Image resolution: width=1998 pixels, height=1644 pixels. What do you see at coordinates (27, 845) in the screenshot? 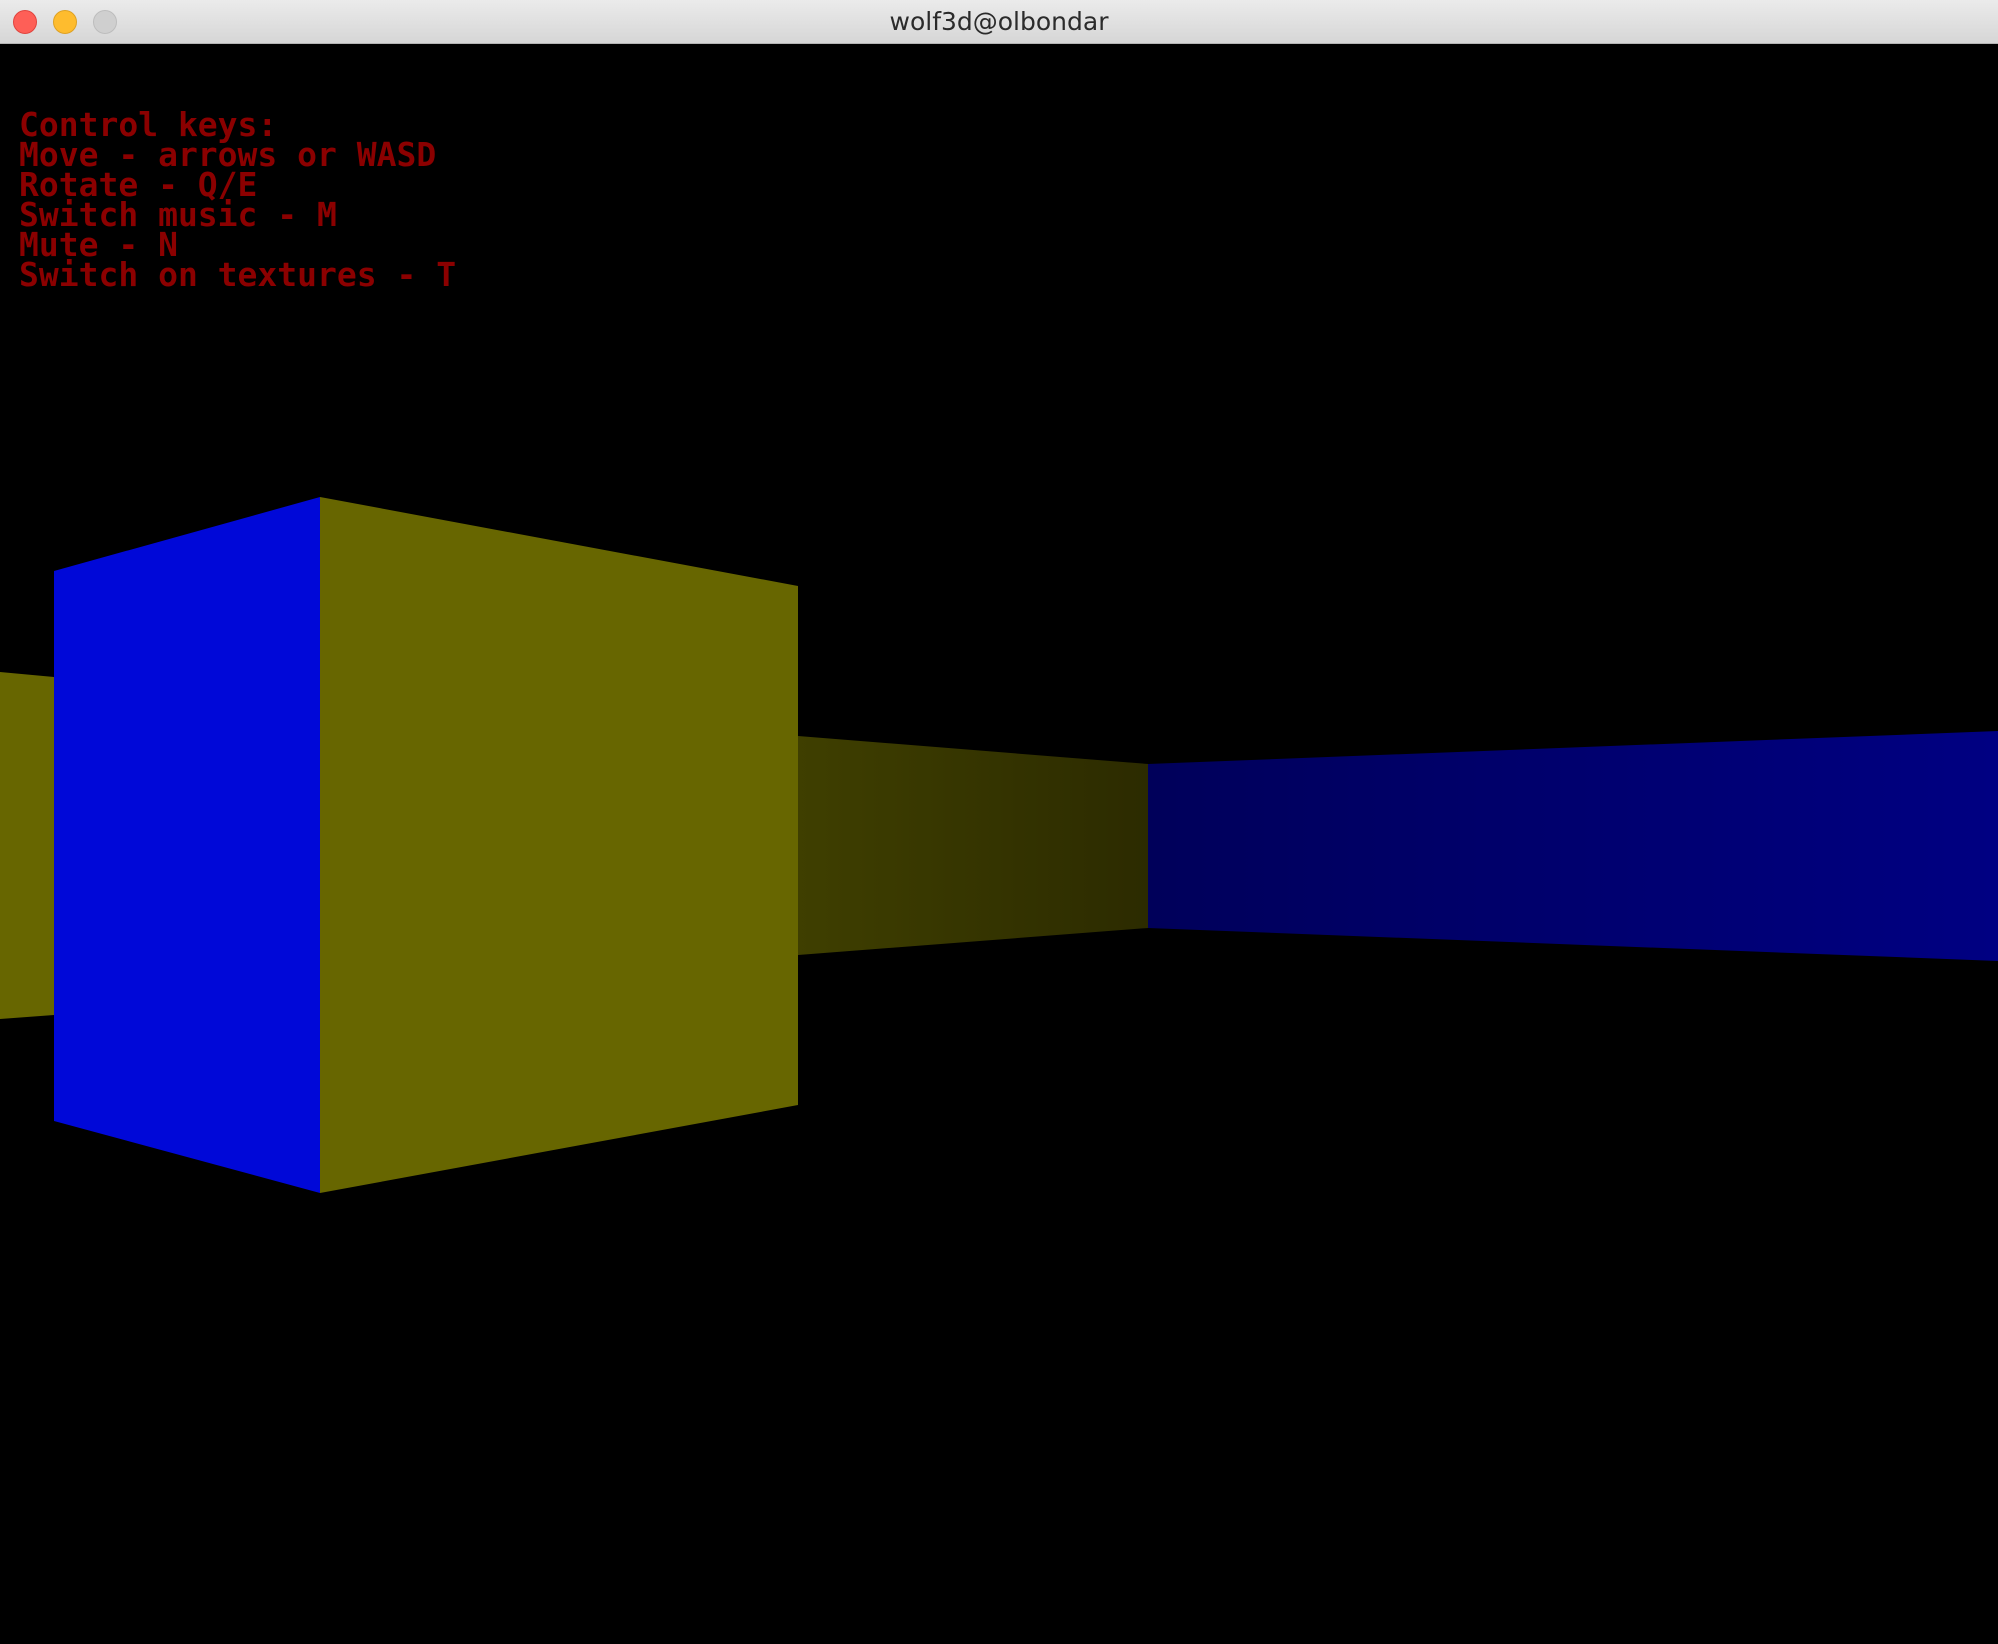
I see `wall-left-edge` at bounding box center [27, 845].